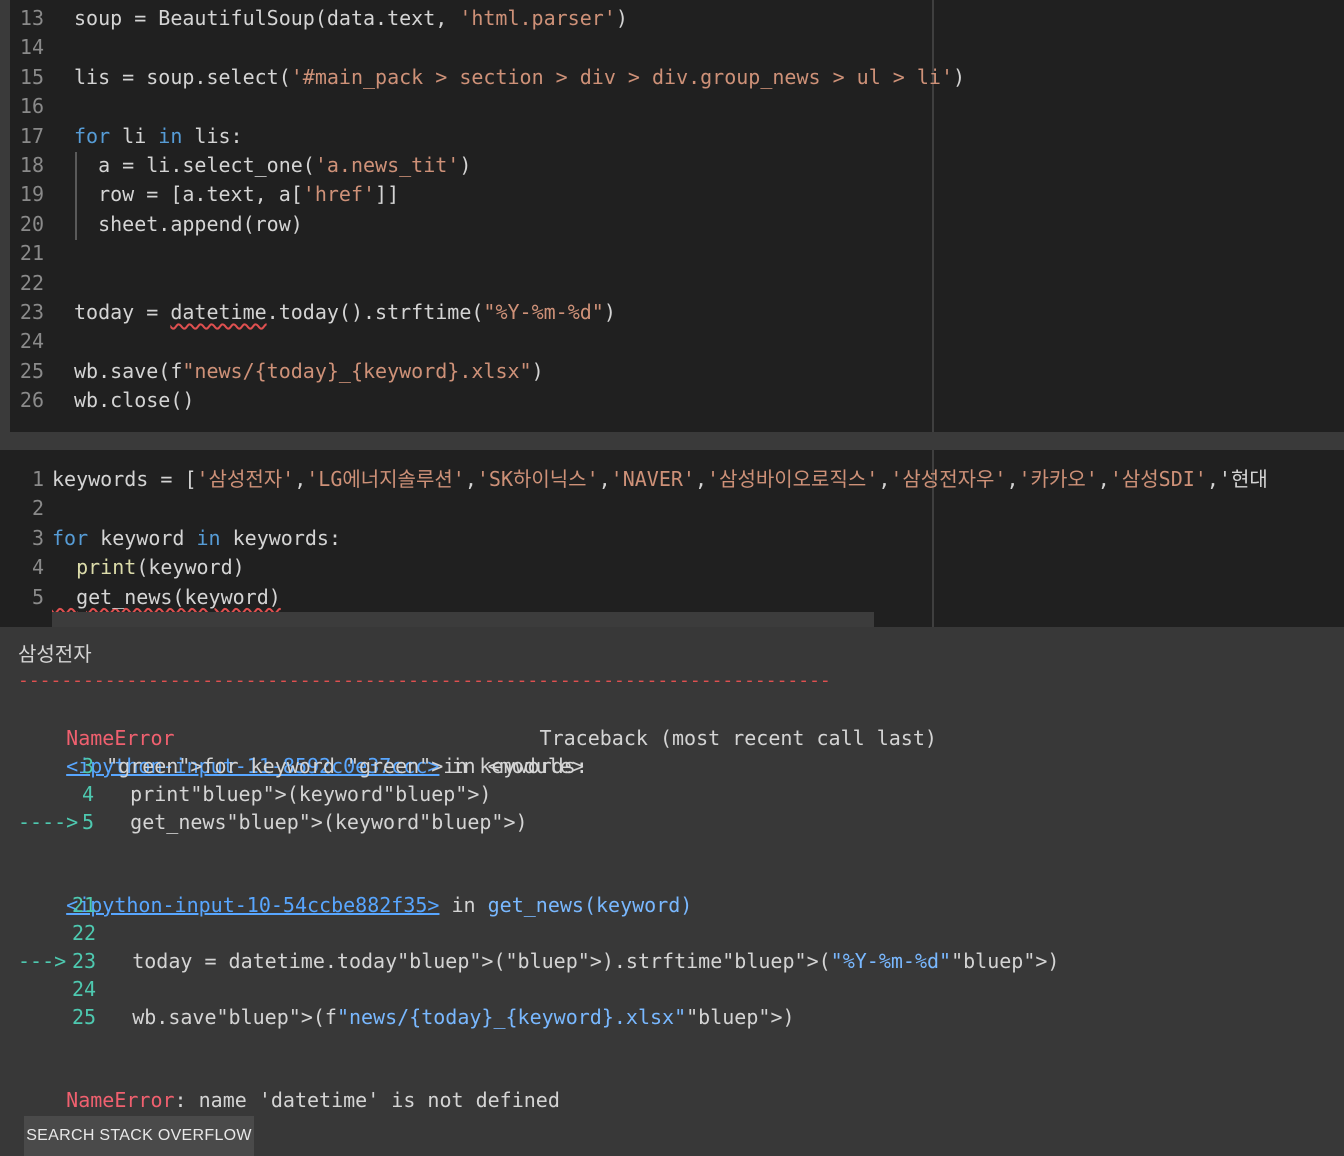  Describe the element at coordinates (120, 1100) in the screenshot. I see `final-error-type: NameError` at that location.